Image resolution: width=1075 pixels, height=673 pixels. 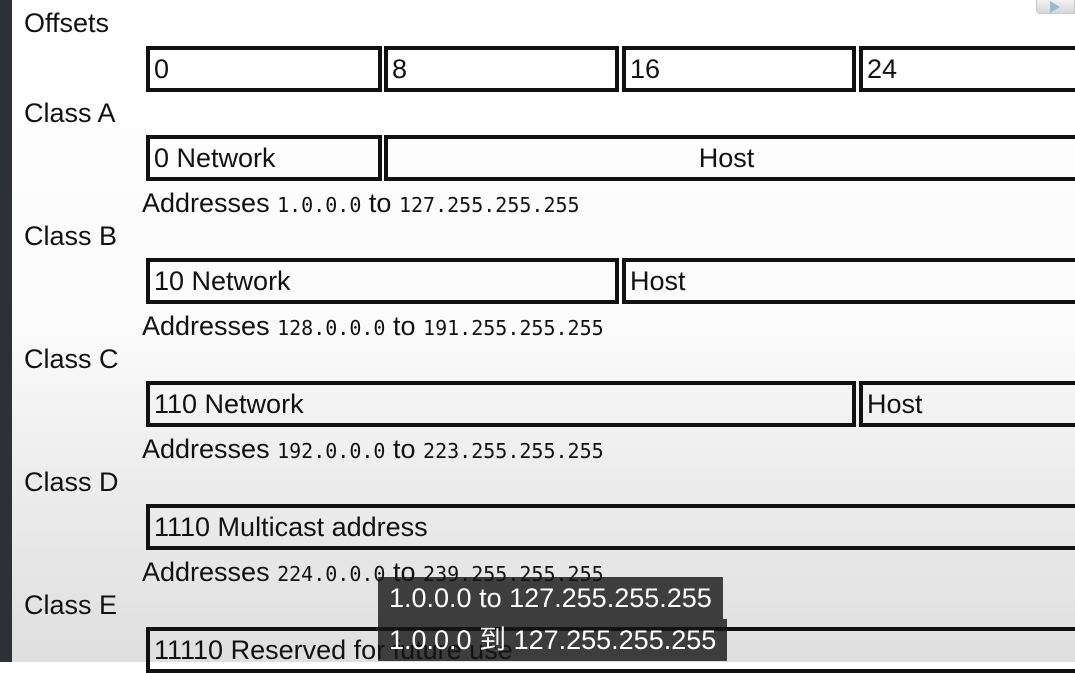 I want to click on class-c-host-field: Host, so click(x=967, y=404).